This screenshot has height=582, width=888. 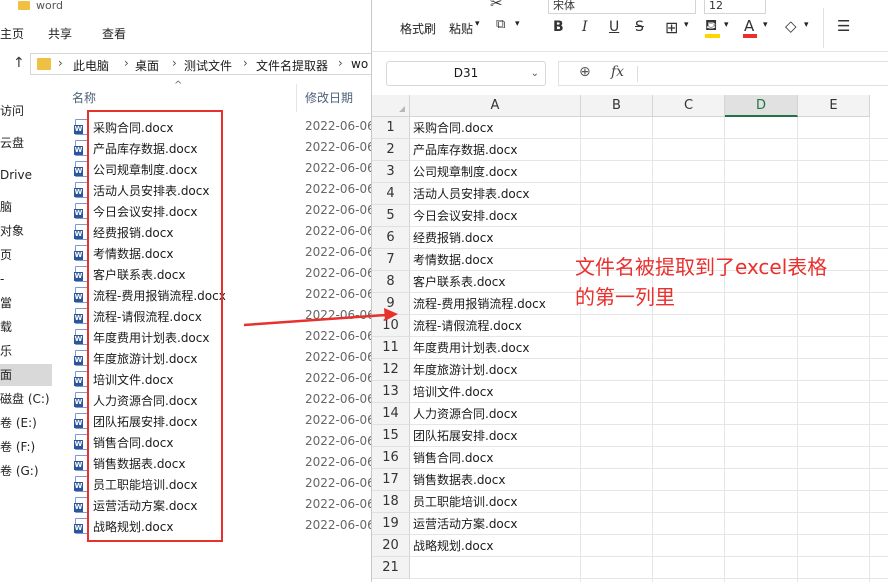 What do you see at coordinates (296, 98) in the screenshot?
I see `column-divider` at bounding box center [296, 98].